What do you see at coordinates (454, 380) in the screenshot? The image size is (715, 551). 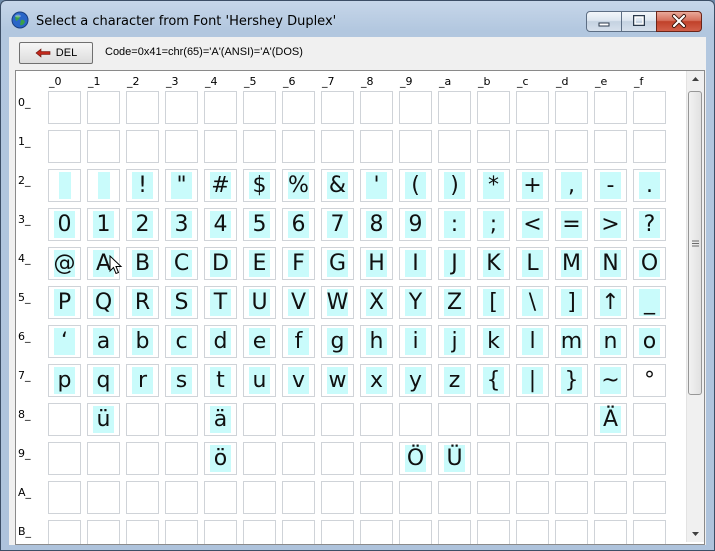 I see `char-cell: z` at bounding box center [454, 380].